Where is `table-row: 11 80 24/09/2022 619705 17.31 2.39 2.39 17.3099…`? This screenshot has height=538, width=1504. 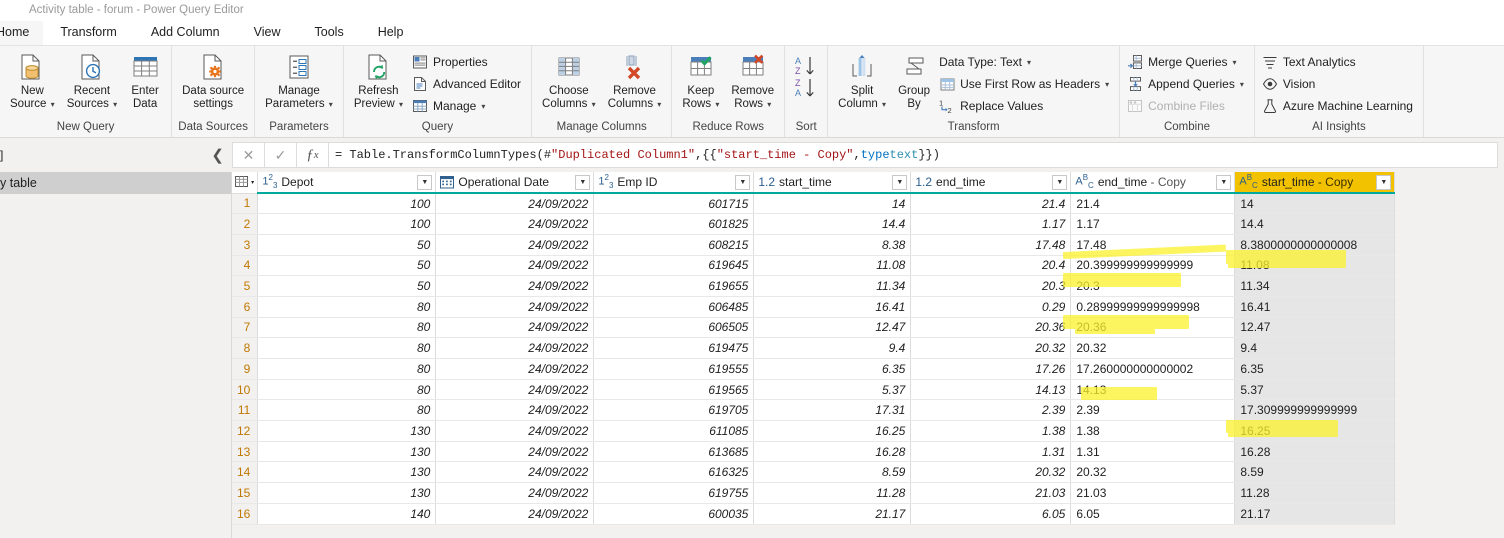
table-row: 11 80 24/09/2022 619705 17.31 2.39 2.39 17.3099… is located at coordinates (814, 410).